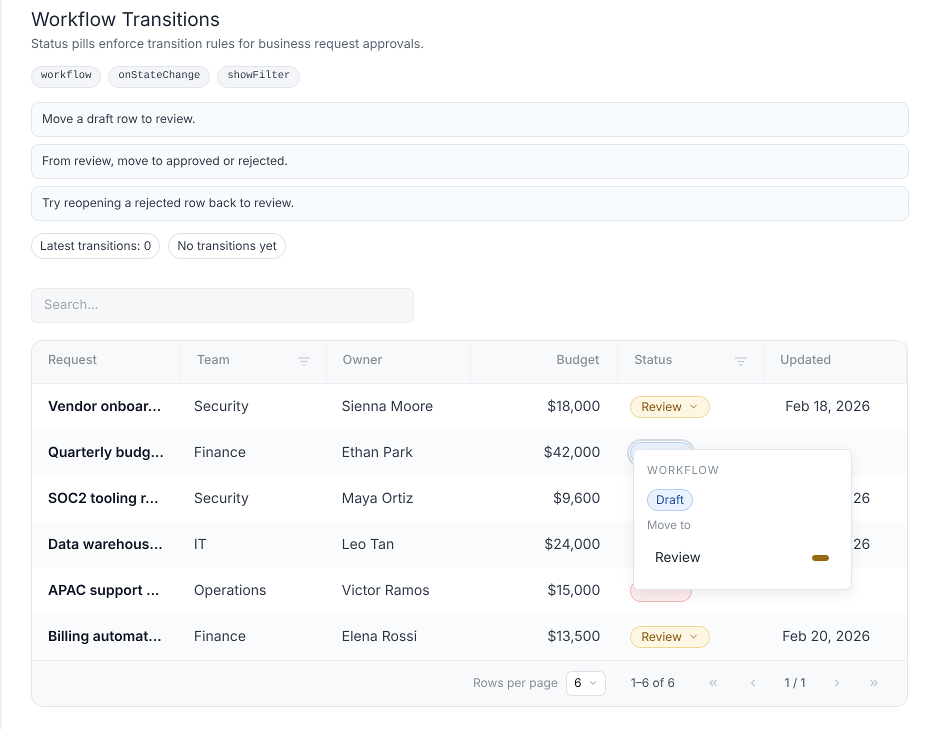  What do you see at coordinates (377, 499) in the screenshot?
I see `owner-cell-text: Maya Ortiz` at bounding box center [377, 499].